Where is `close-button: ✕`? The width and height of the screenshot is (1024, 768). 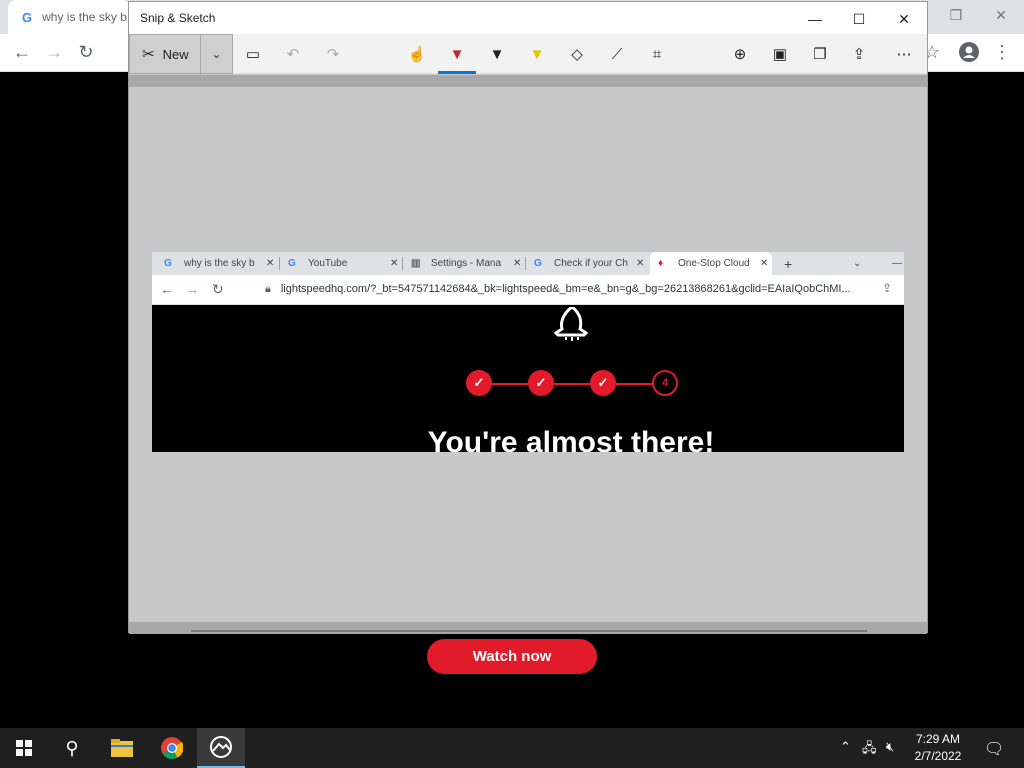
close-button: ✕ is located at coordinates (904, 19).